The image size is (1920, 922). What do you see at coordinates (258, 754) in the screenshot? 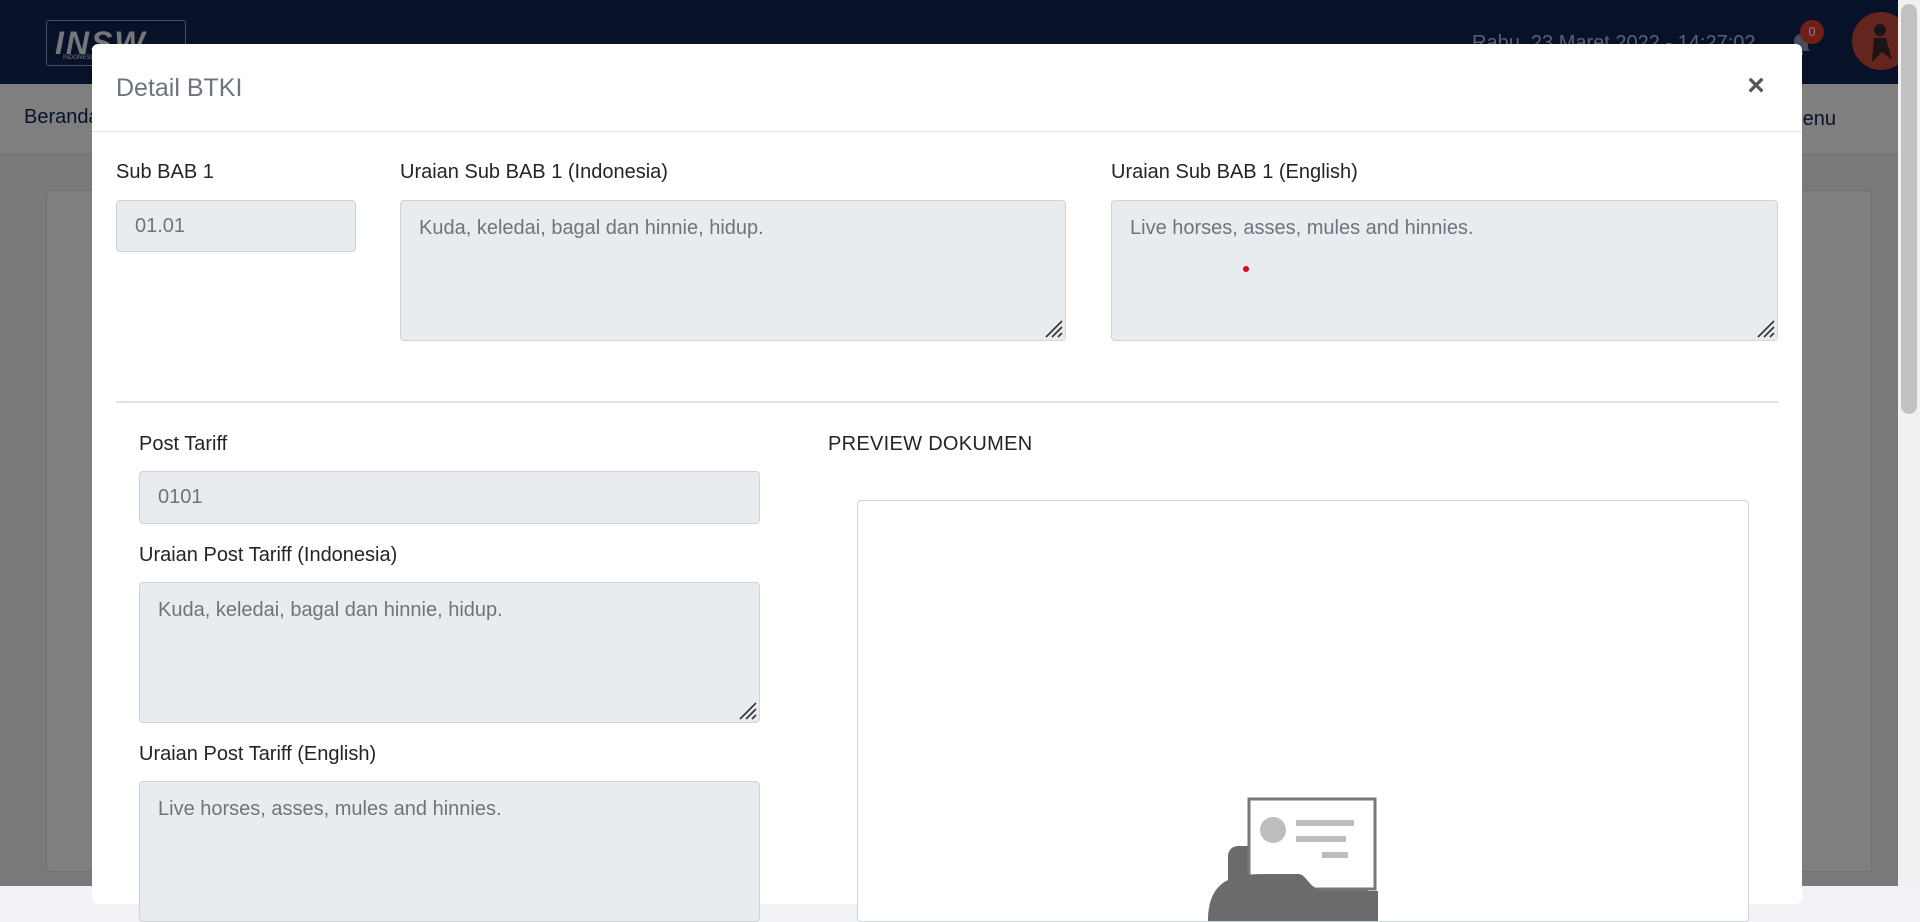
I see `post-tariff-desc-en-label: Uraian Post Tariff (English)` at bounding box center [258, 754].